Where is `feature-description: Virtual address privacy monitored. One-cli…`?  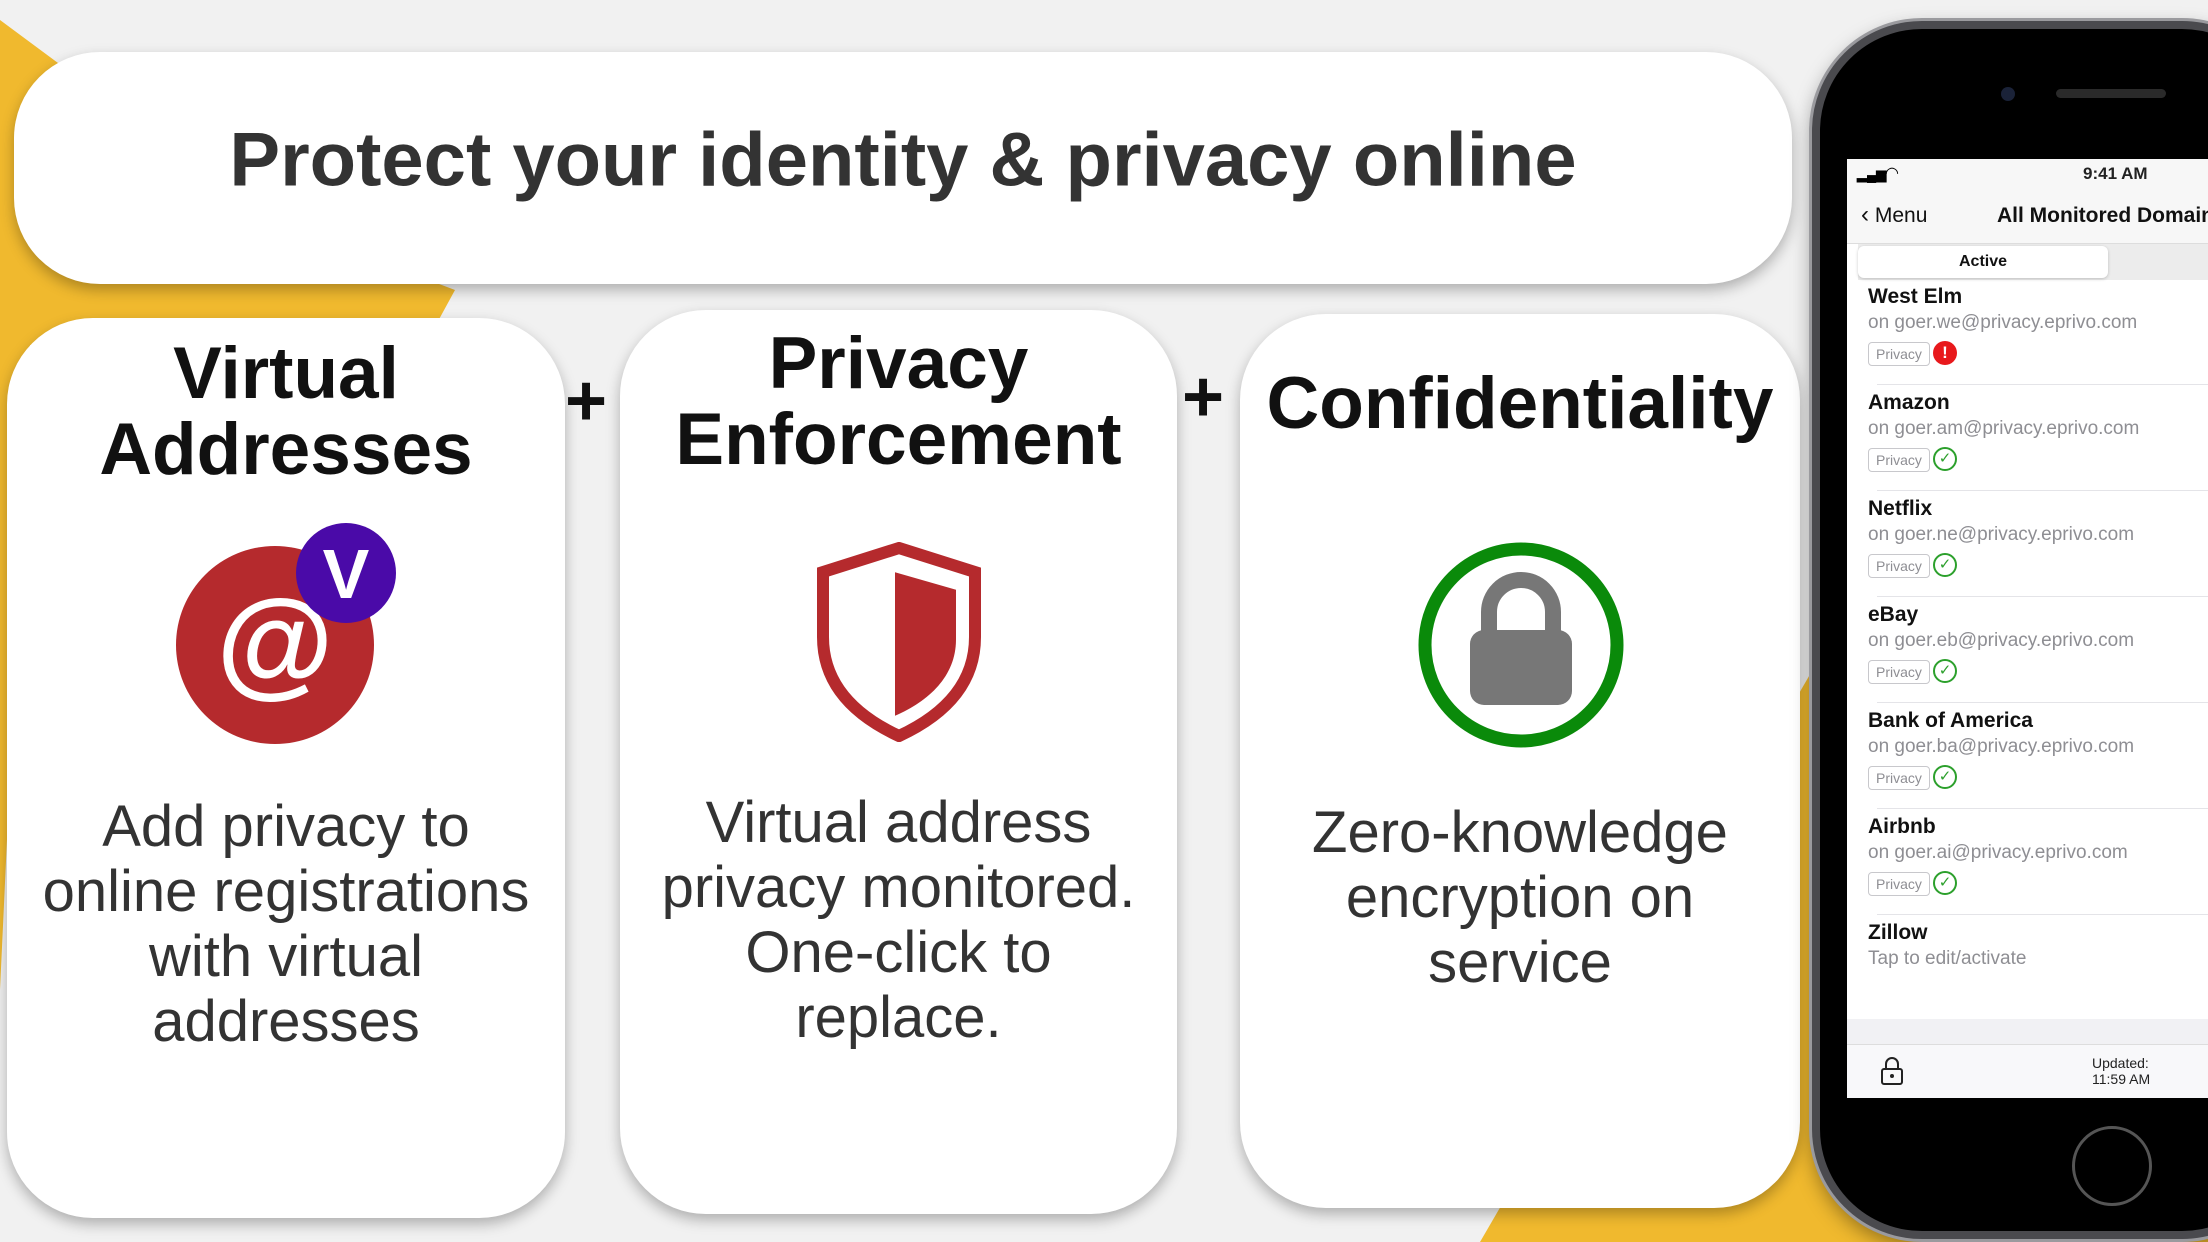
feature-description: Virtual address privacy monitored. One-cli… is located at coordinates (898, 920).